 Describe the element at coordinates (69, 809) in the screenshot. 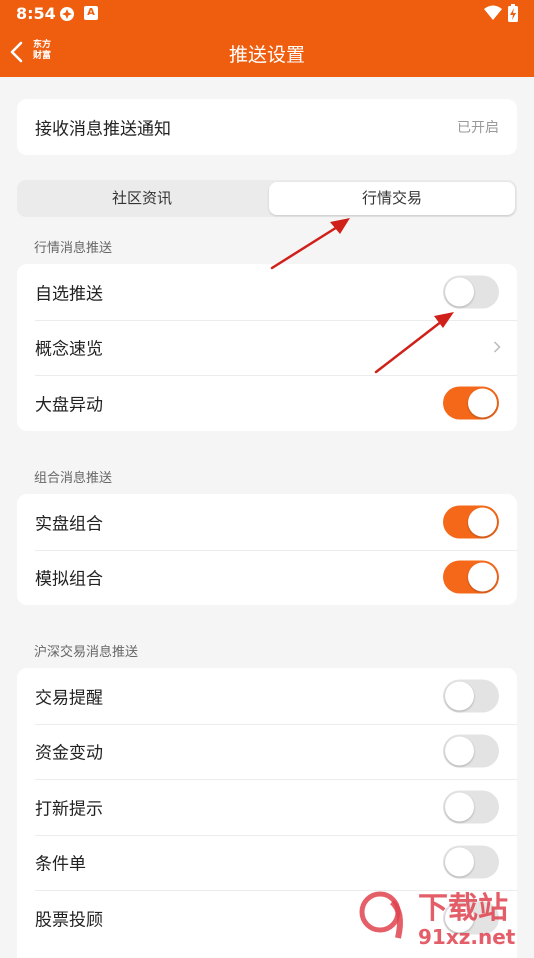

I see `row-label: 打新提示` at that location.